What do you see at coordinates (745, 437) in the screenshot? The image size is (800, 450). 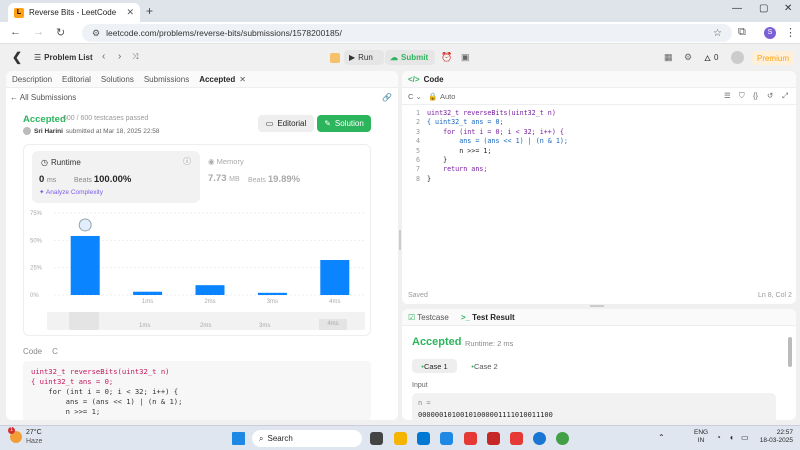 I see `battery-icon: ▭` at bounding box center [745, 437].